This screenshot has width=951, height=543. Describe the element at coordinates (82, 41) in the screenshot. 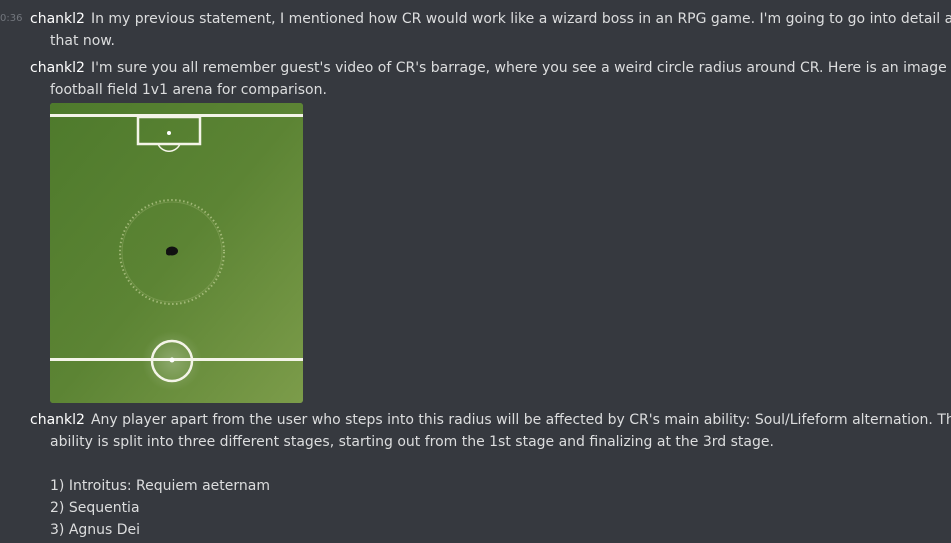

I see `message-text-continued: that now.` at that location.